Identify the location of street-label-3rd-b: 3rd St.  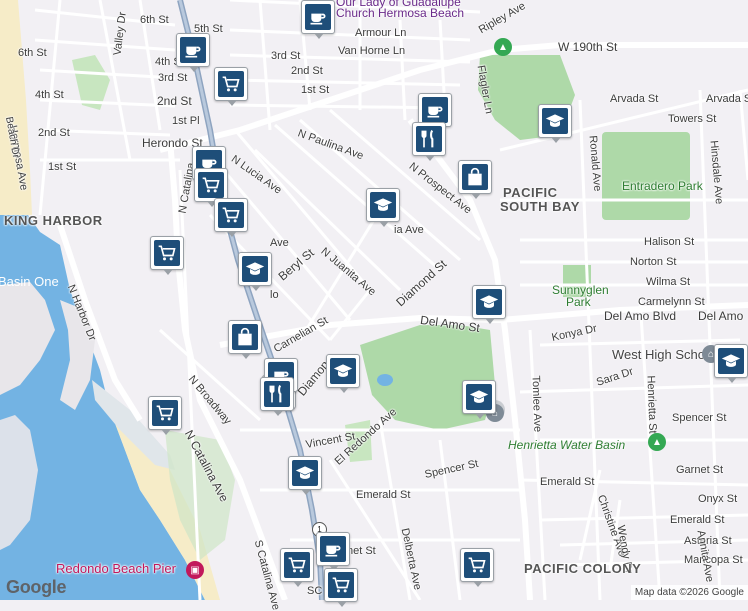
(286, 56).